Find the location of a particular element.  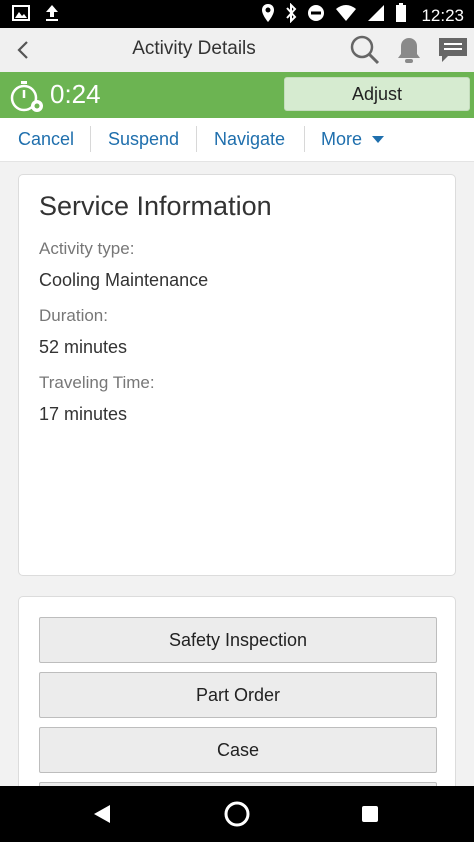

chat-icon is located at coordinates (453, 50).